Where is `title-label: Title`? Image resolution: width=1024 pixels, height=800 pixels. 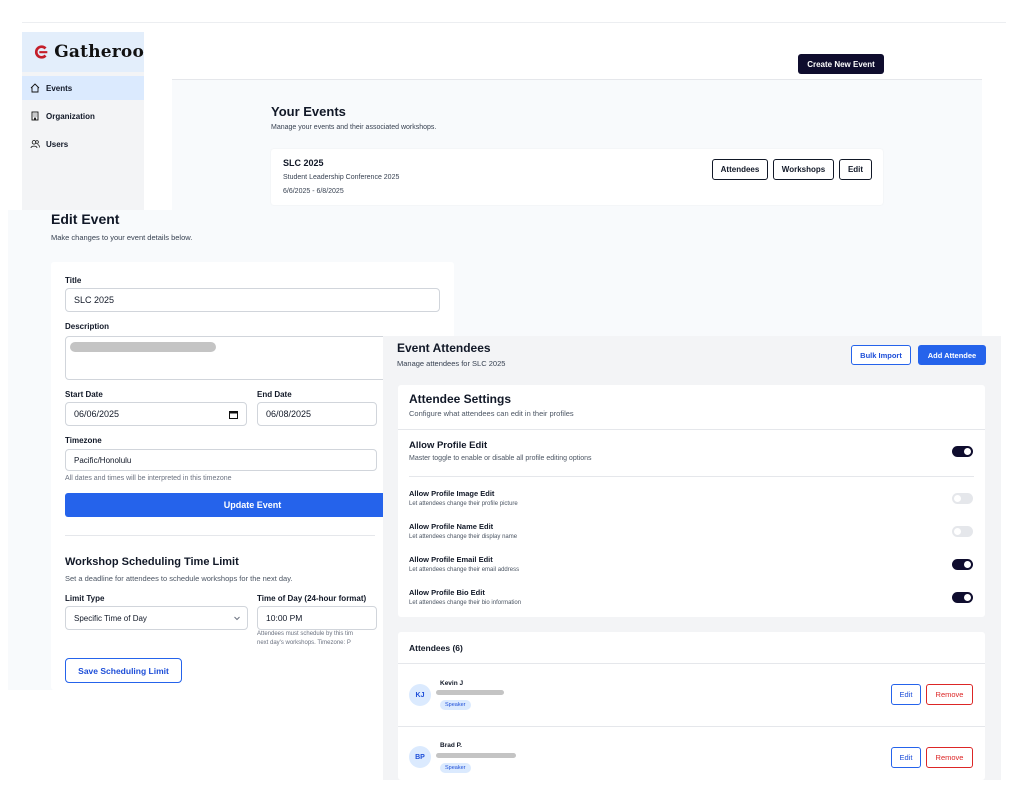 title-label: Title is located at coordinates (73, 280).